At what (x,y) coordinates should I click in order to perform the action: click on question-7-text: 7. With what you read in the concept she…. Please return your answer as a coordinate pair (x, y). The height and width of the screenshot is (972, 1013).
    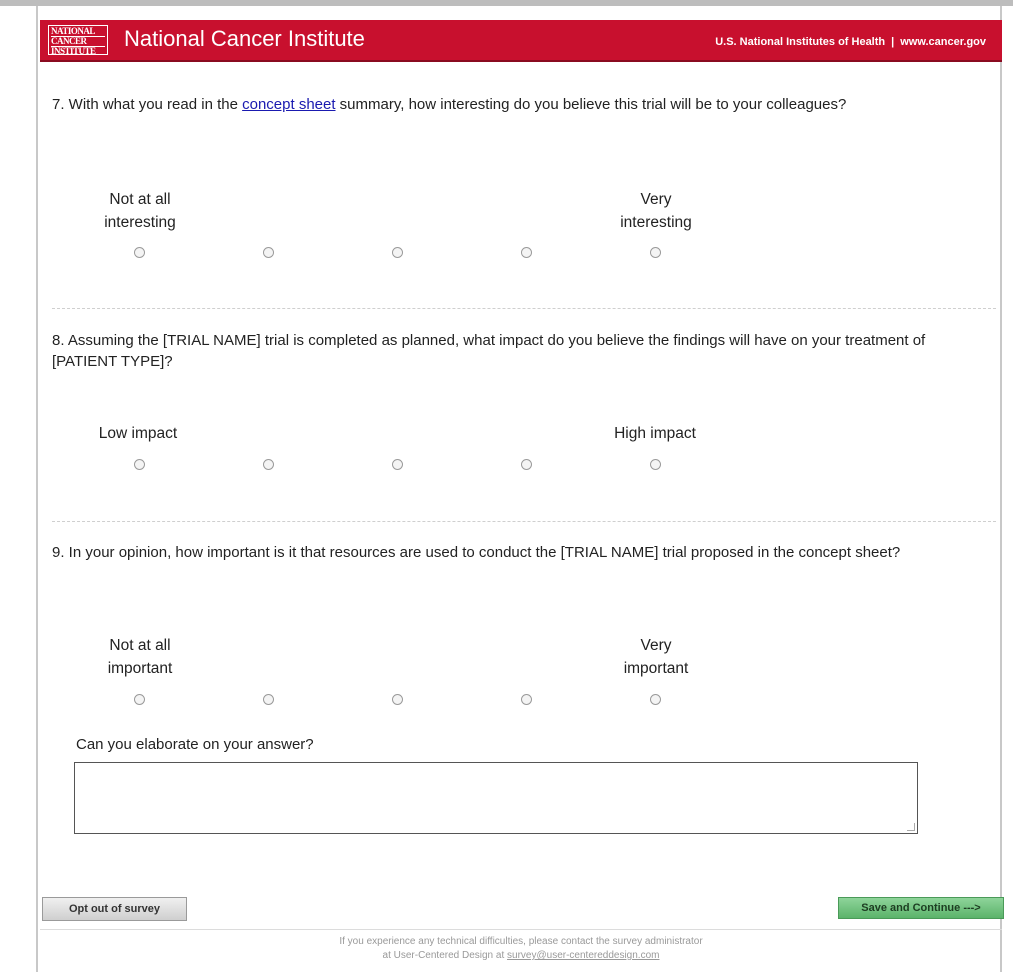
    Looking at the image, I should click on (519, 104).